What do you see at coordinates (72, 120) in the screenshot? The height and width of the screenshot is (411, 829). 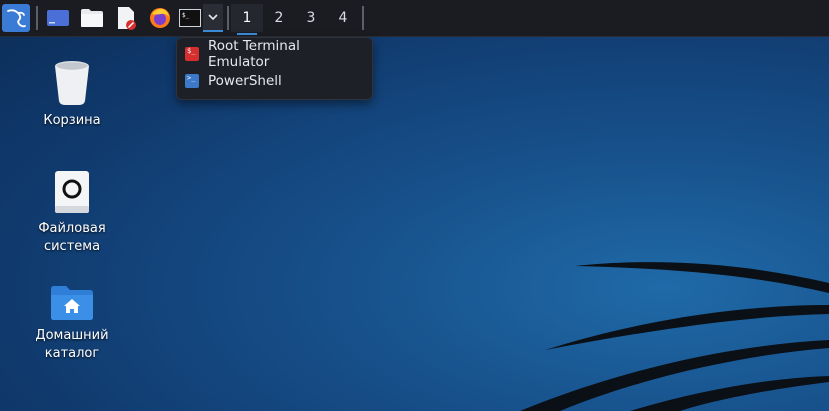 I see `desktop-icon-label: Корзина` at bounding box center [72, 120].